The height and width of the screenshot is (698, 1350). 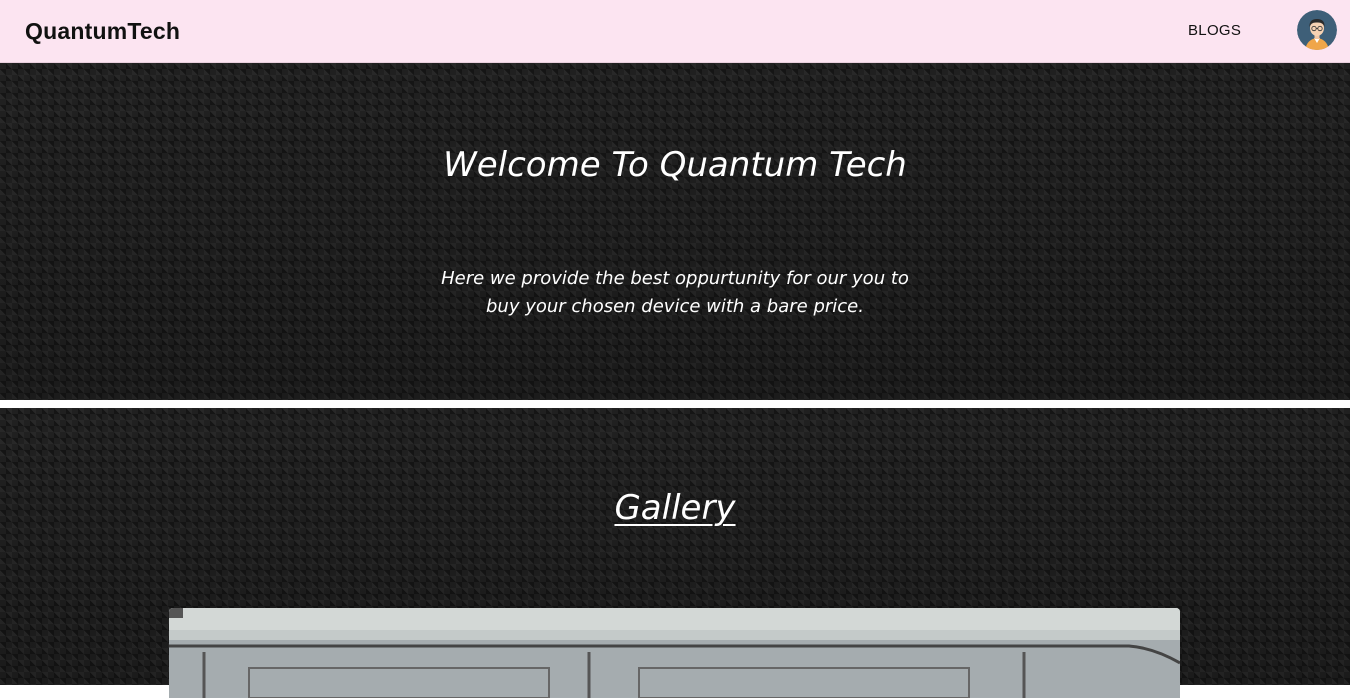 I want to click on hero-title: Welcome To Quantum Tech, so click(x=675, y=165).